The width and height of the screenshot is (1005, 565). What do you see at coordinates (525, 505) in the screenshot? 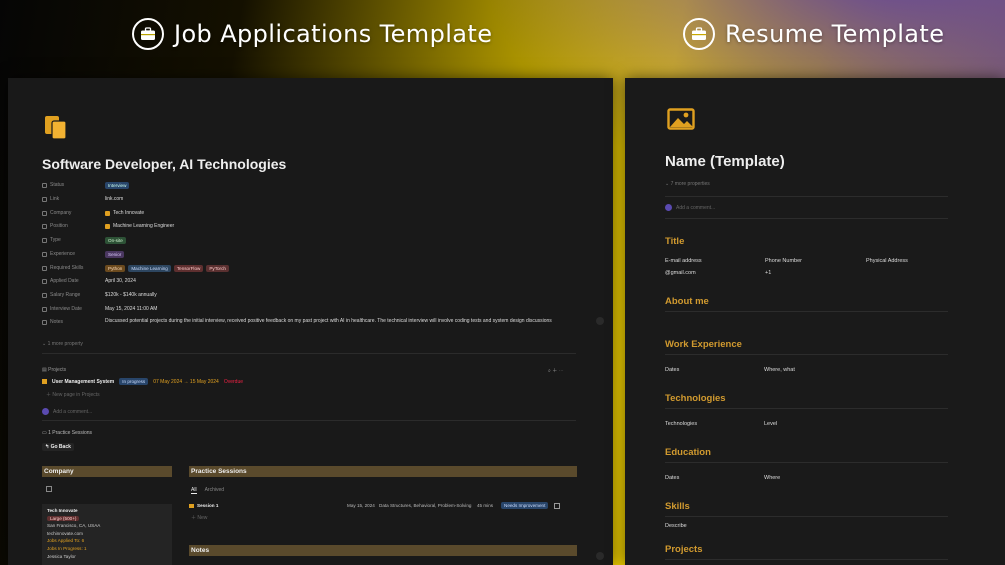
I see `session-tag: Needs Improvement` at bounding box center [525, 505].